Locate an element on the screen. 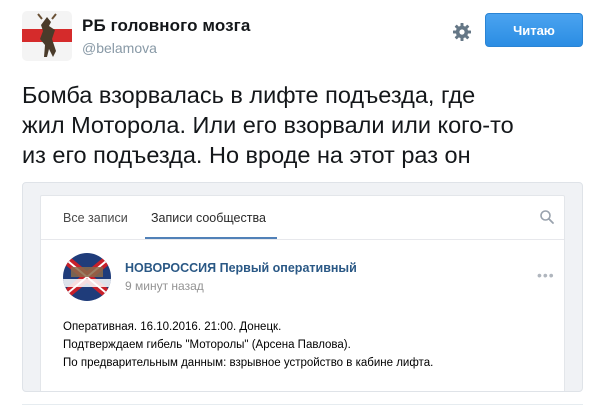  search-icon is located at coordinates (547, 217).